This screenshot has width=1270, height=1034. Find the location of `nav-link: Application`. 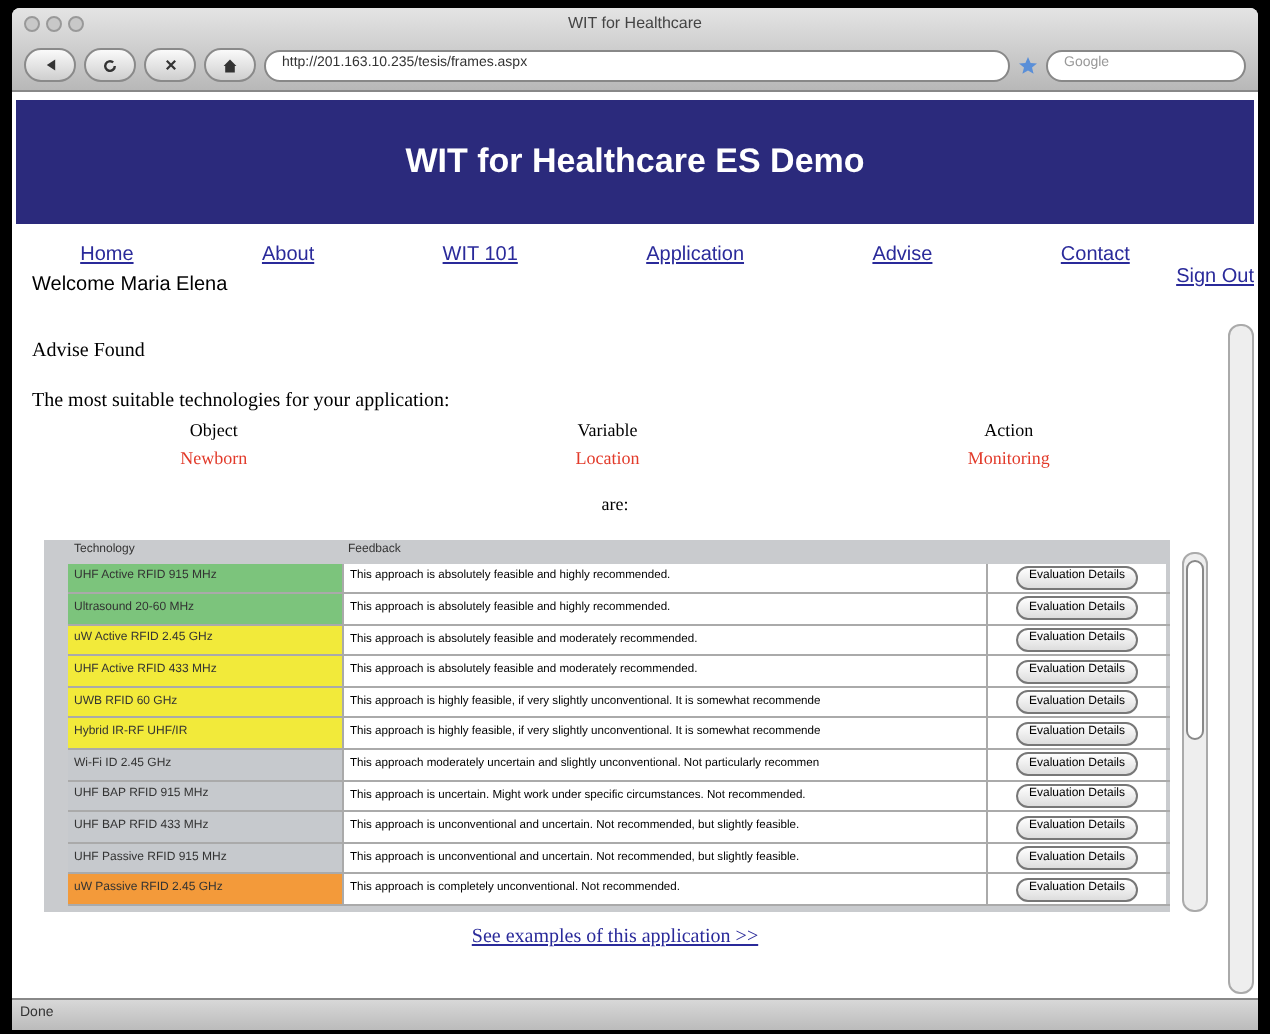

nav-link: Application is located at coordinates (695, 255).